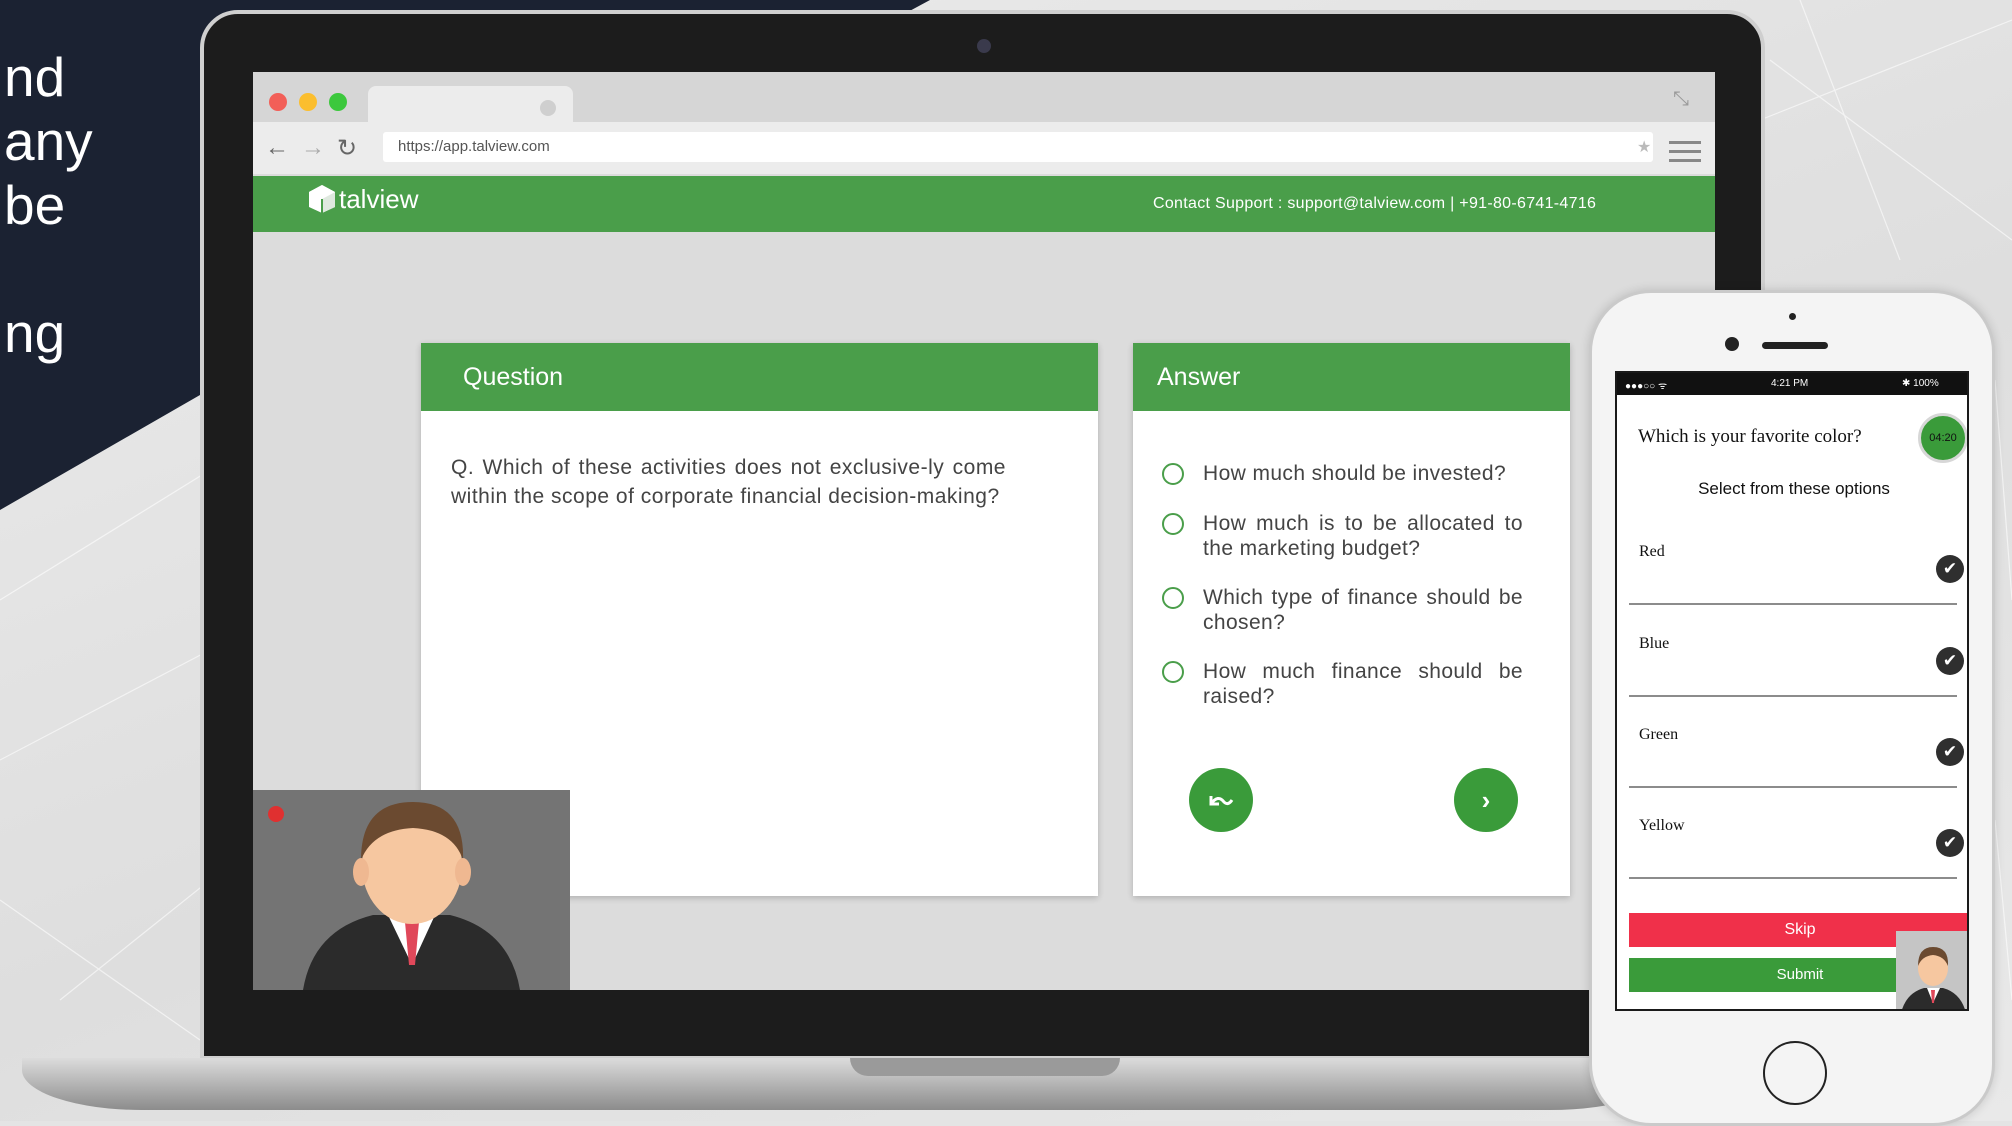  Describe the element at coordinates (379, 199) in the screenshot. I see `brand-name: talview` at that location.